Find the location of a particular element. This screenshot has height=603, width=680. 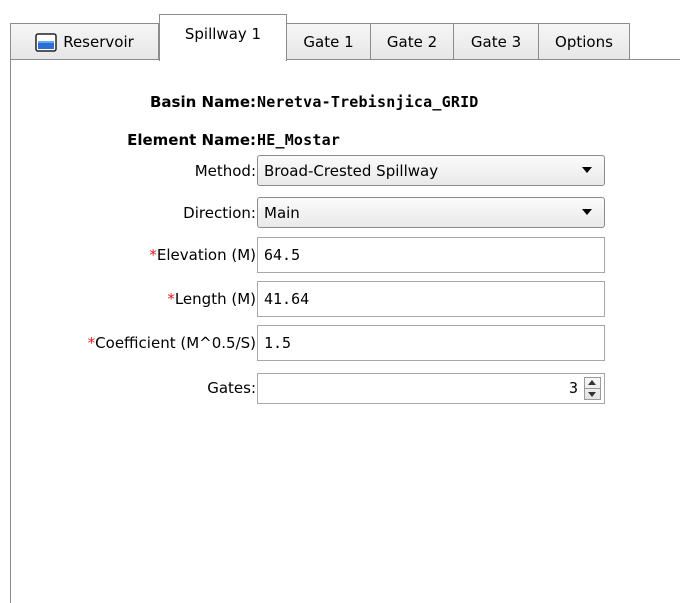

length-field: 41.64 is located at coordinates (431, 299).